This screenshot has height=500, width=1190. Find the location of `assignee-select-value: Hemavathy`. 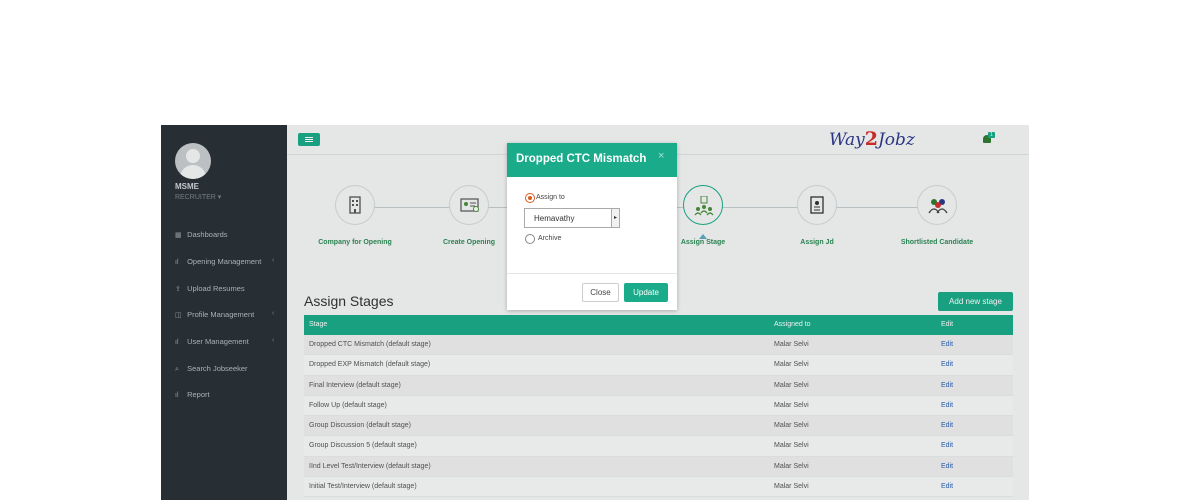

assignee-select-value: Hemavathy is located at coordinates (554, 218).